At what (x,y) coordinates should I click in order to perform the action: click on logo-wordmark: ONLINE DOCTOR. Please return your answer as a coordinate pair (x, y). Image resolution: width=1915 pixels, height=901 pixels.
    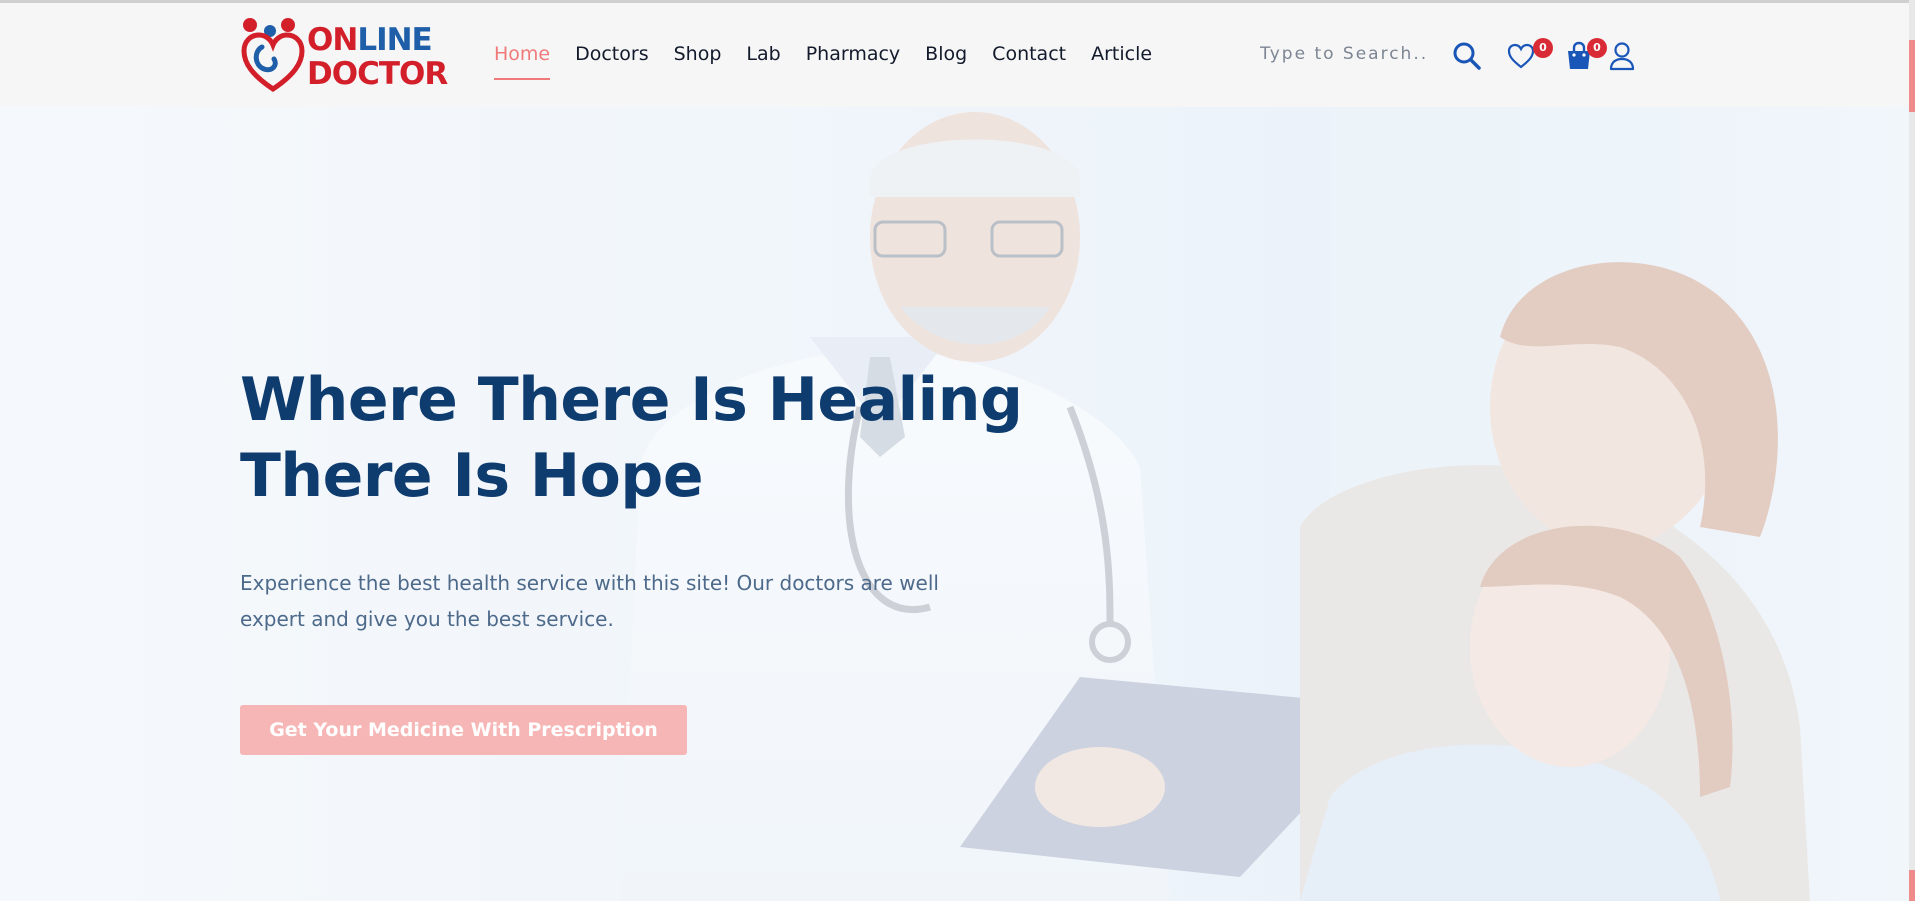
    Looking at the image, I should click on (377, 57).